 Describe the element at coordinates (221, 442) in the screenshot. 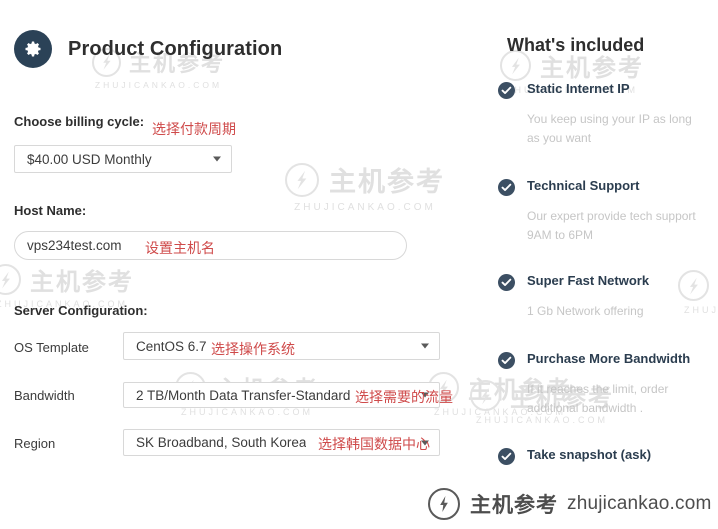

I see `region-value: SK Broadband, South Korea` at that location.